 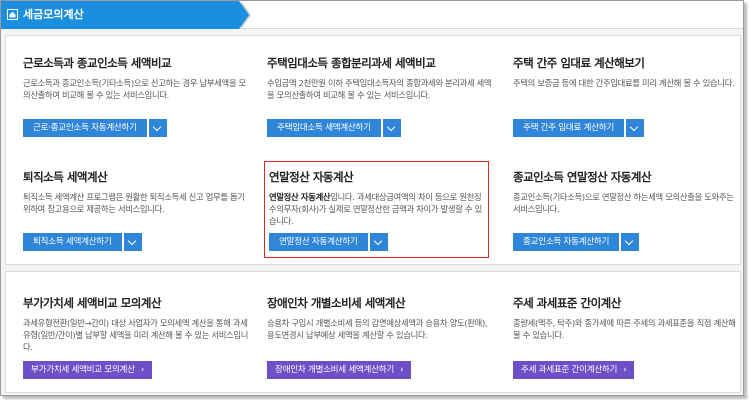 I want to click on button-label: 주택임대소득 세액계산하기, so click(x=324, y=128).